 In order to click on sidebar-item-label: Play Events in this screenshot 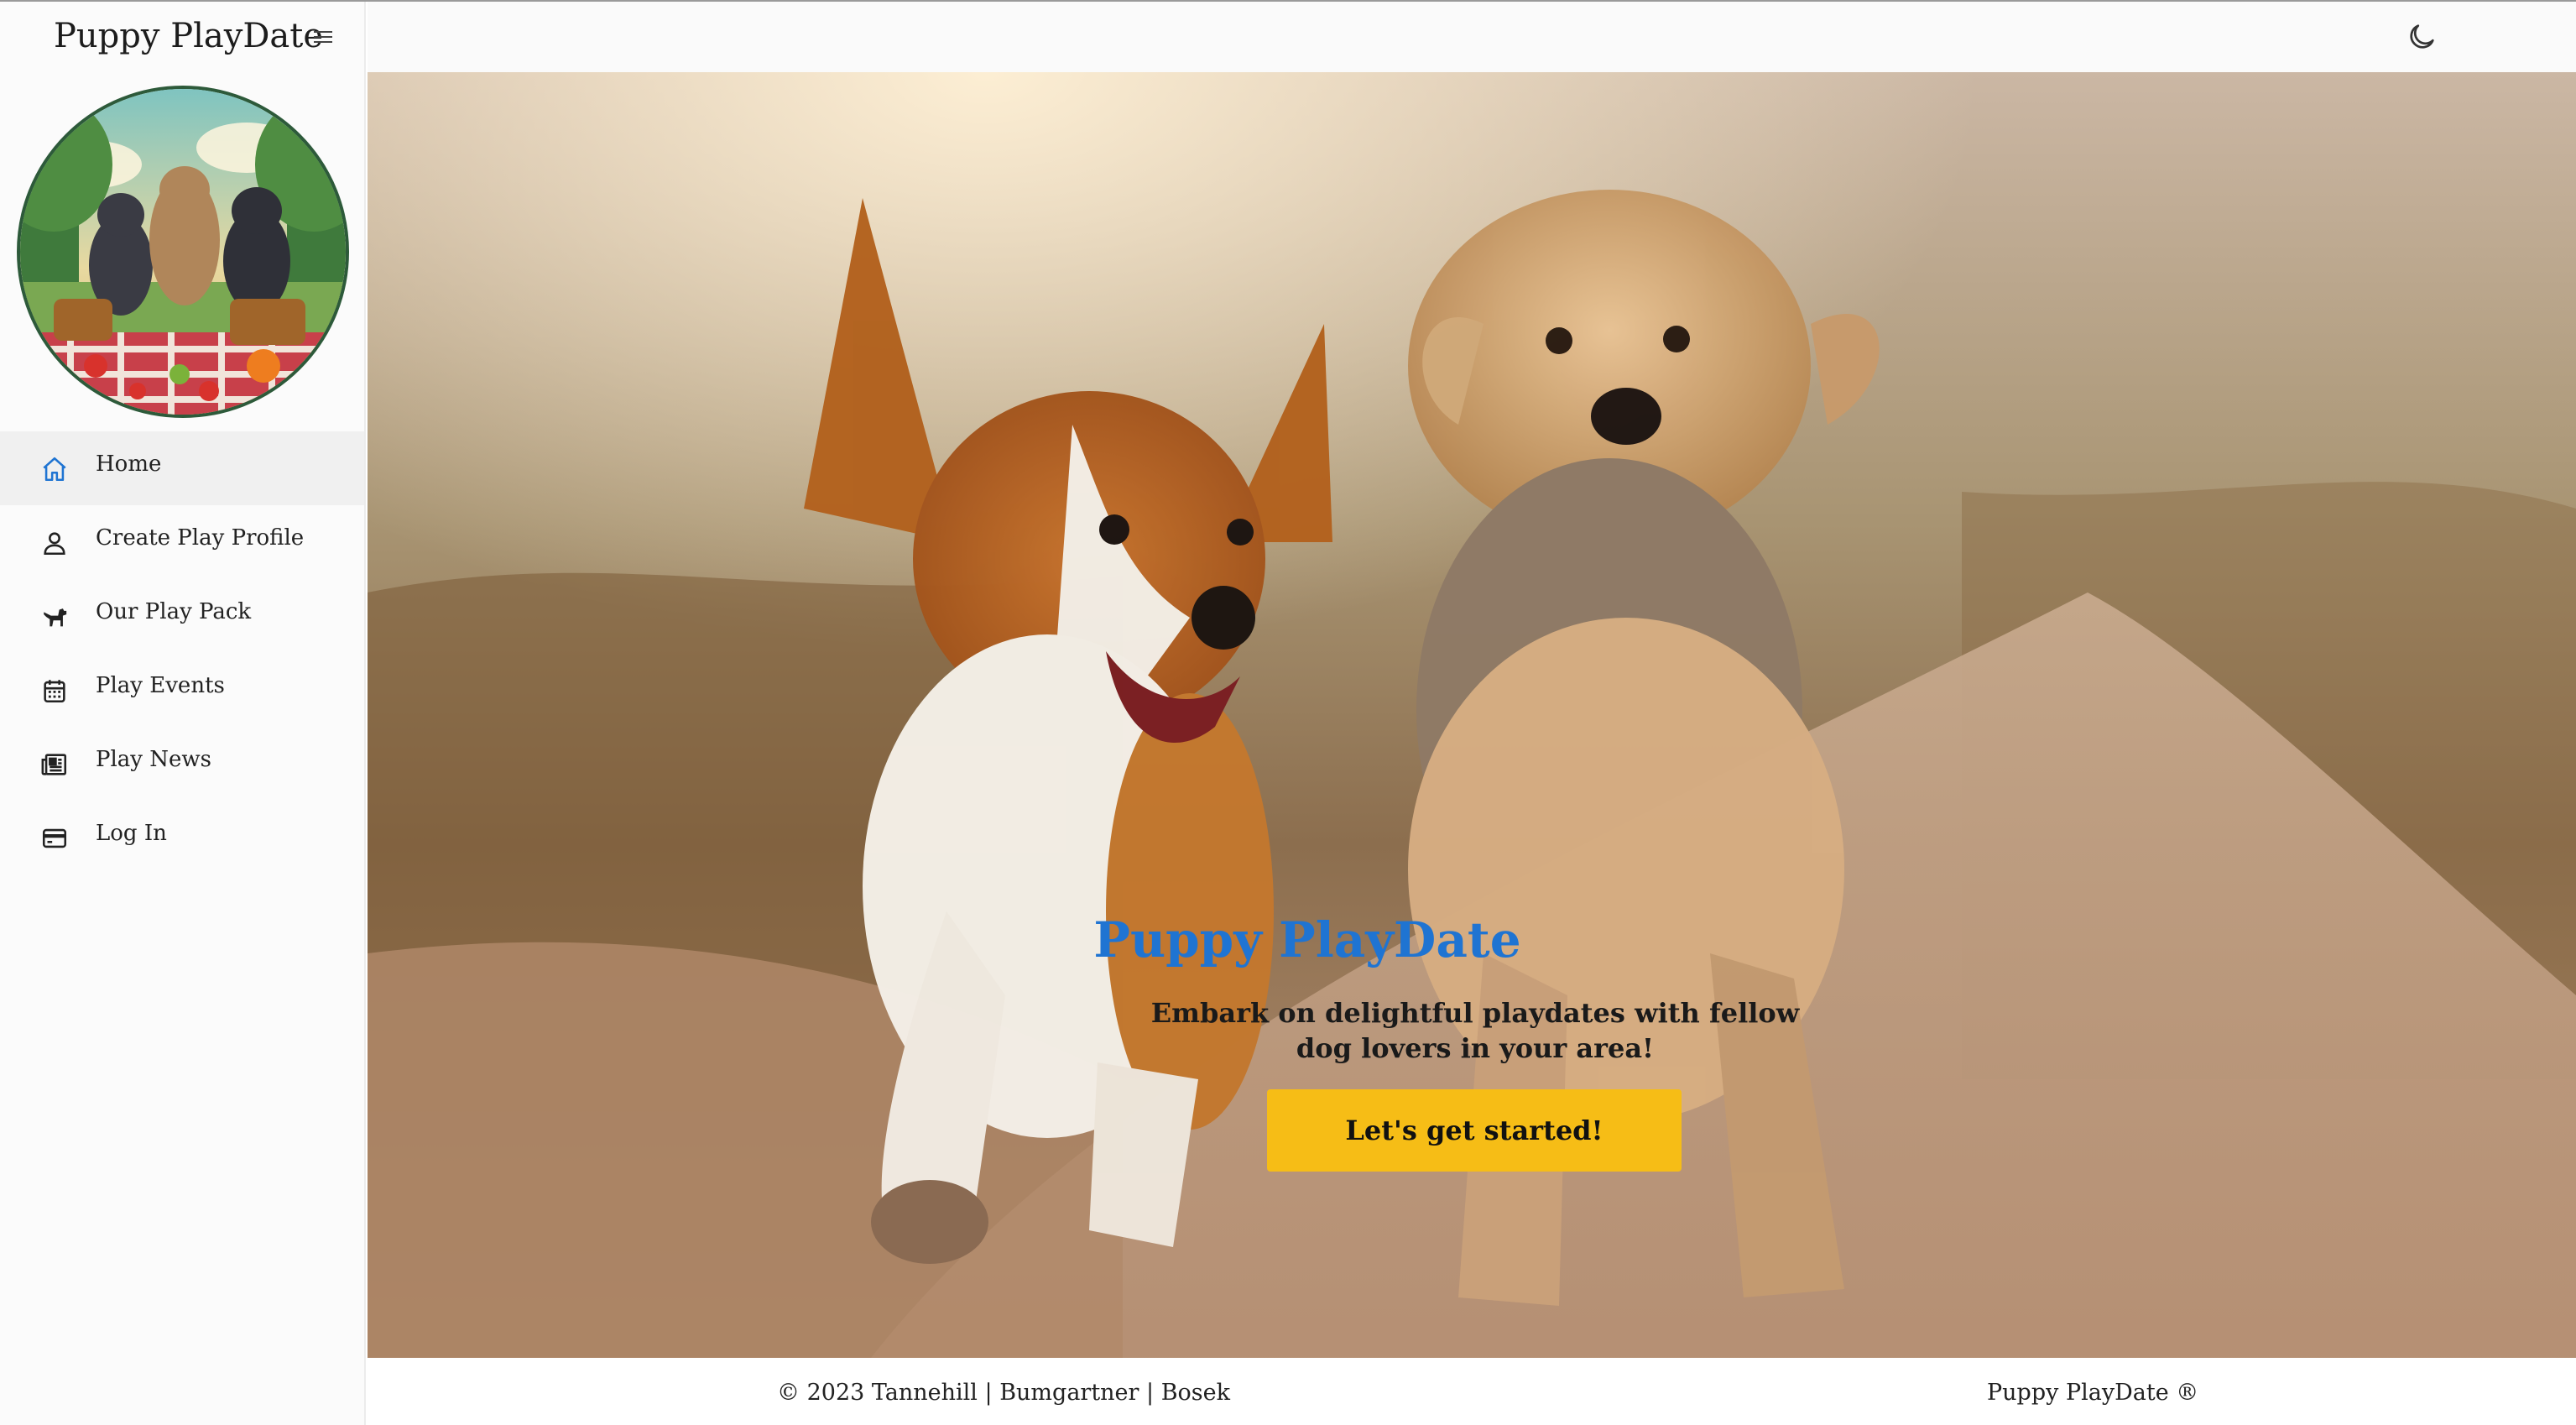, I will do `click(160, 685)`.